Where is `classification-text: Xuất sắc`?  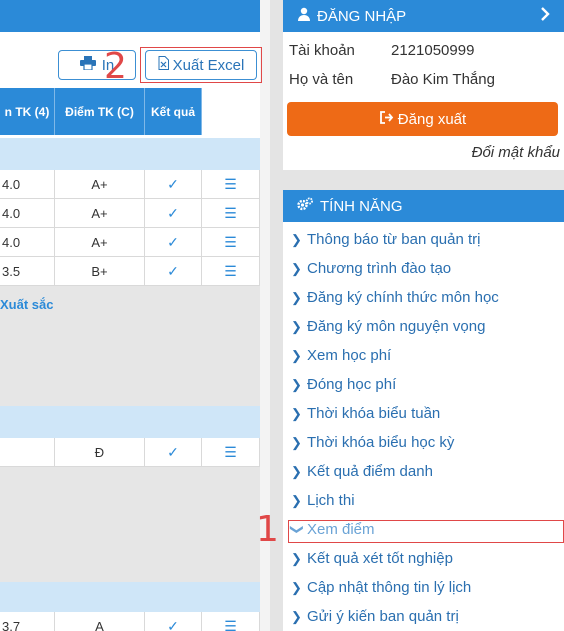 classification-text: Xuất sắc is located at coordinates (27, 304).